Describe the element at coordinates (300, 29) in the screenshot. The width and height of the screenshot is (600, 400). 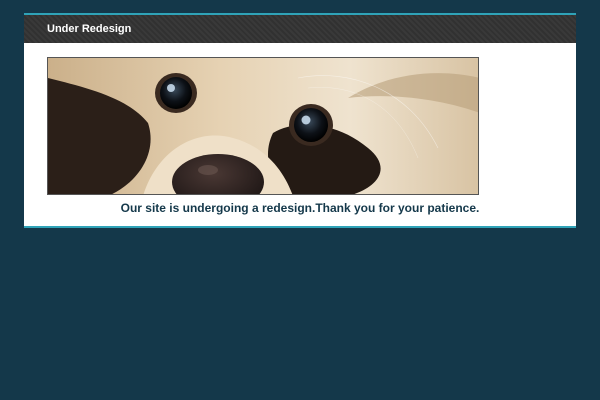
I see `header-bar: Under Redesign` at that location.